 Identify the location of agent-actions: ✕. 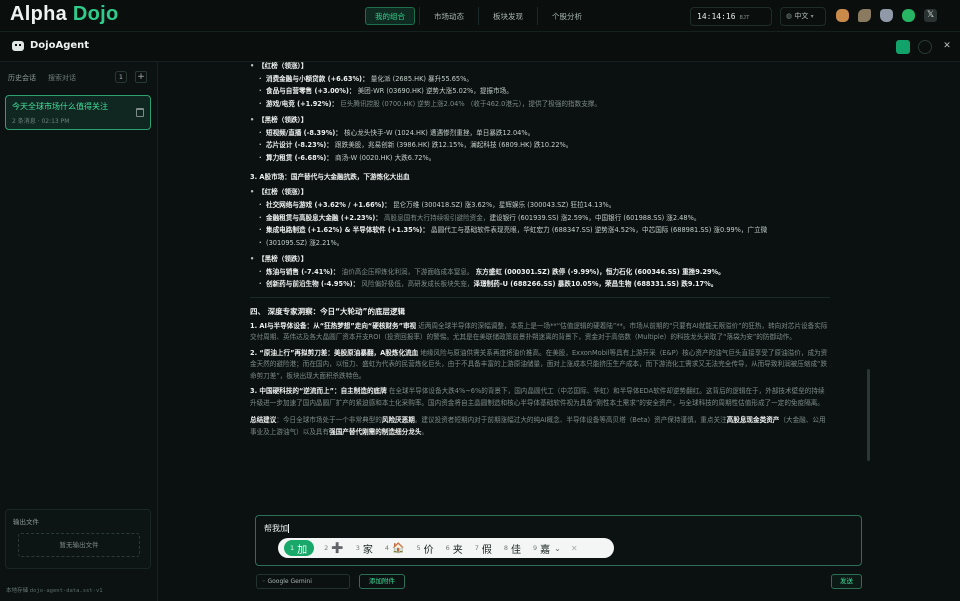
(925, 47).